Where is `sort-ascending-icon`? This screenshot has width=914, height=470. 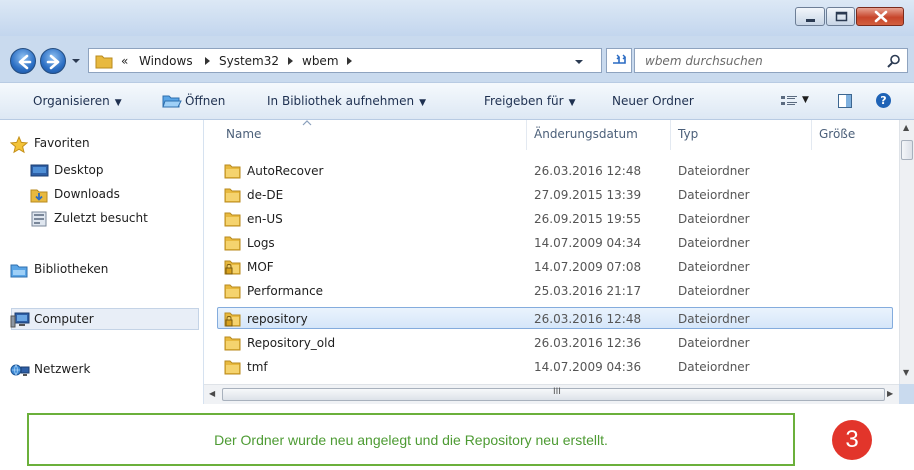 sort-ascending-icon is located at coordinates (307, 123).